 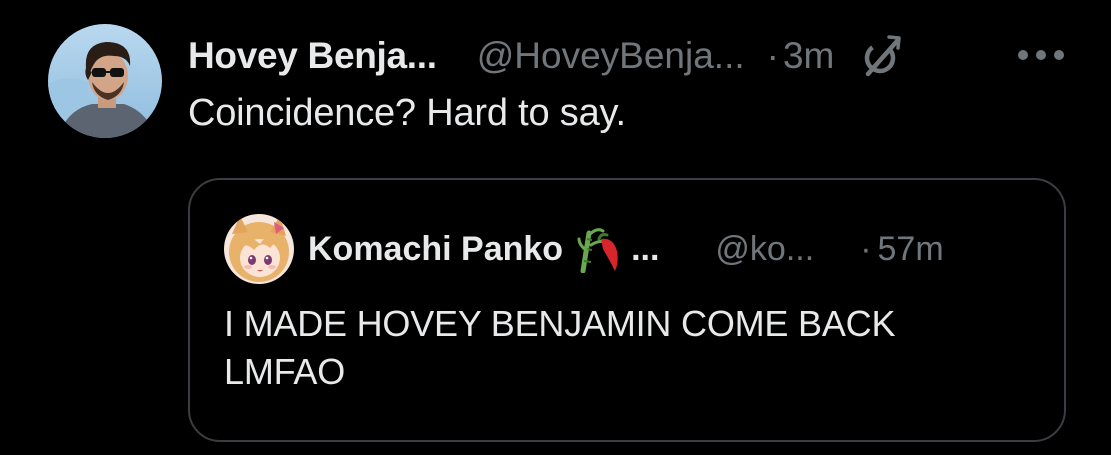 I want to click on bamboo-chili-emoji-icon, so click(x=599, y=249).